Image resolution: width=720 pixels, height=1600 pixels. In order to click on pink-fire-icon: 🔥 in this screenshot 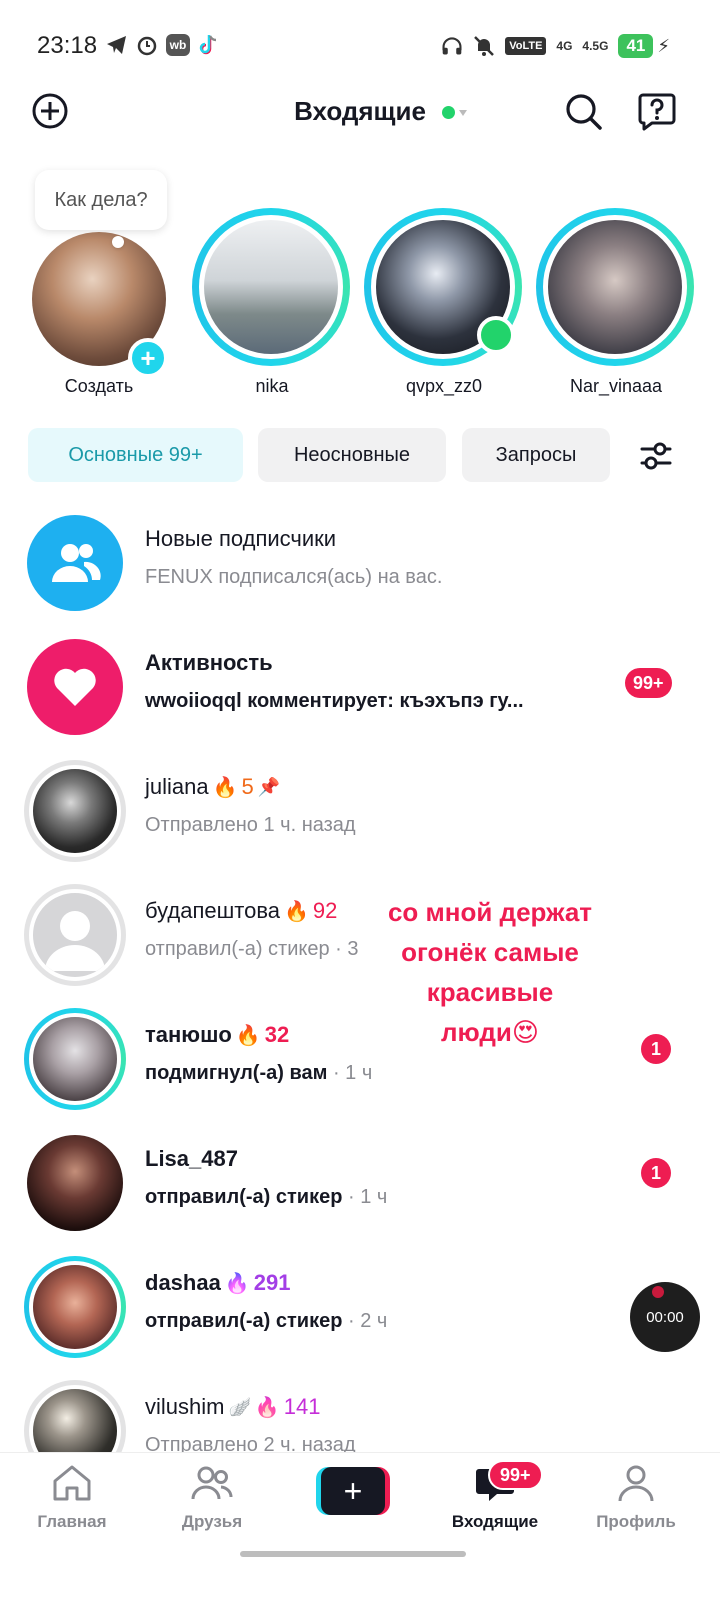, I will do `click(267, 1407)`.